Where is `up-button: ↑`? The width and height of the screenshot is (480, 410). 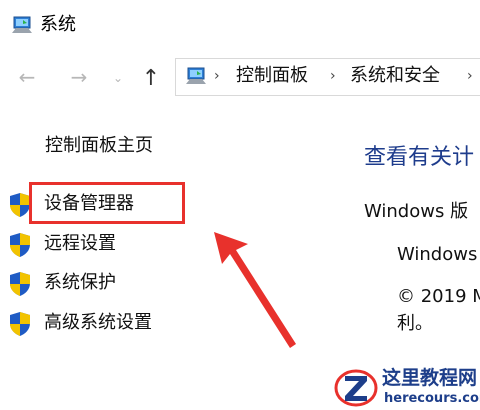 up-button: ↑ is located at coordinates (151, 78).